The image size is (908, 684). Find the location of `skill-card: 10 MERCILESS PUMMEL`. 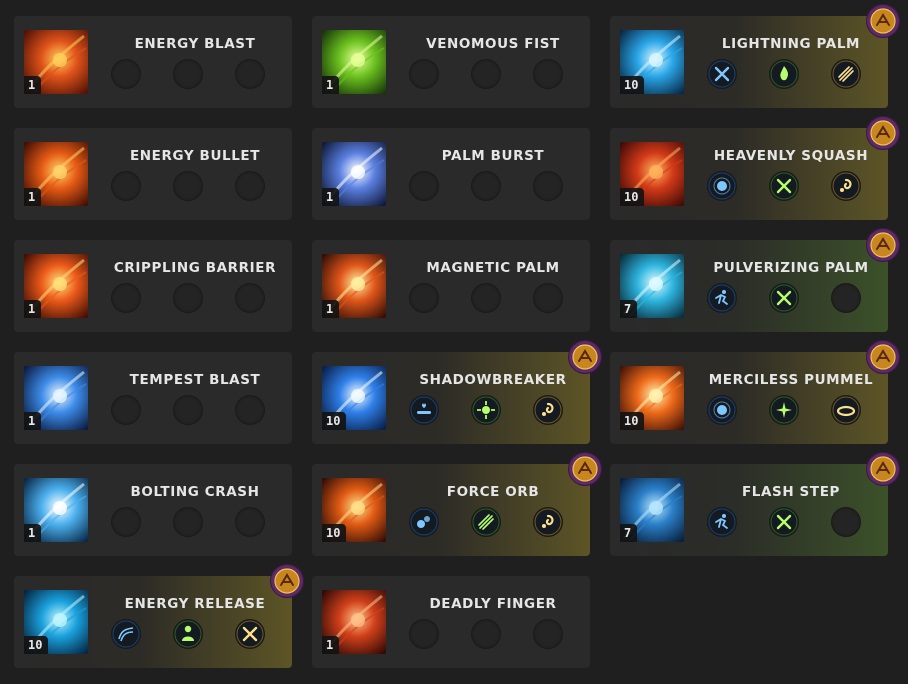

skill-card: 10 MERCILESS PUMMEL is located at coordinates (755, 392).